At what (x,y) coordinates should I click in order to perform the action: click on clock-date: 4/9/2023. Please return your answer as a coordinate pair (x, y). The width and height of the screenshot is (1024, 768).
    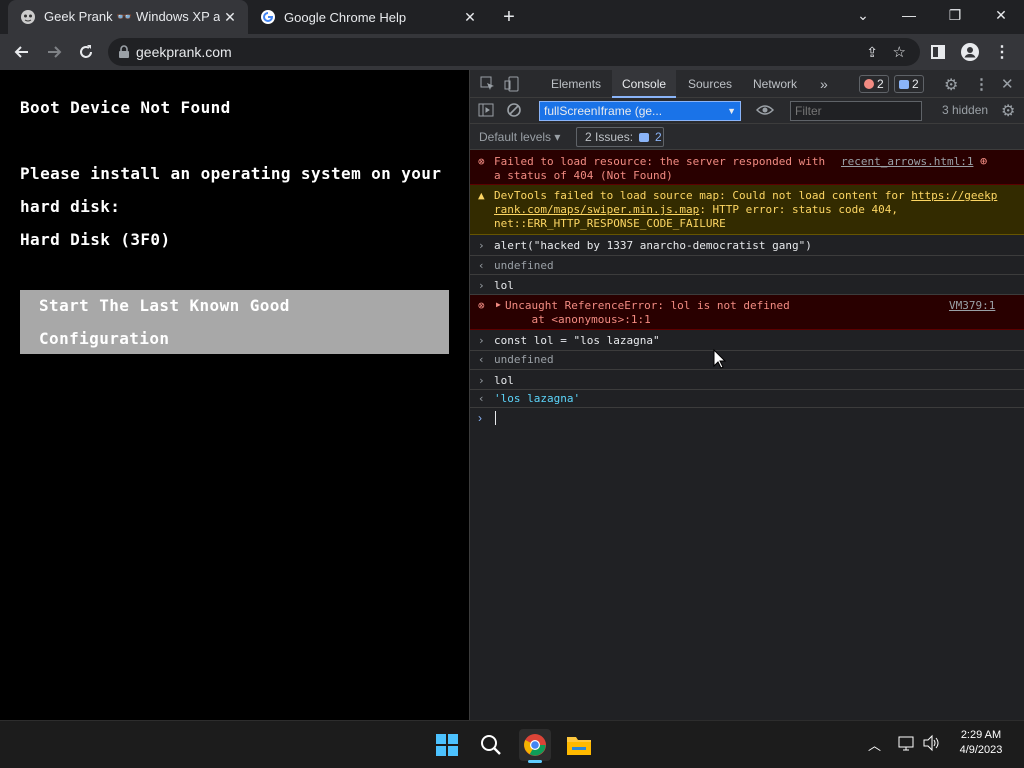
    Looking at the image, I should click on (981, 750).